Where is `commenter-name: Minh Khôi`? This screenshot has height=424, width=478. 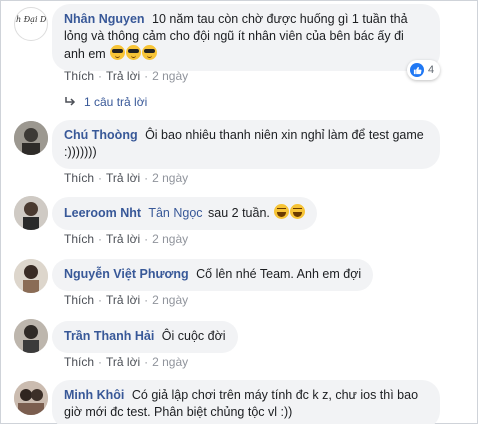 commenter-name: Minh Khôi is located at coordinates (94, 395).